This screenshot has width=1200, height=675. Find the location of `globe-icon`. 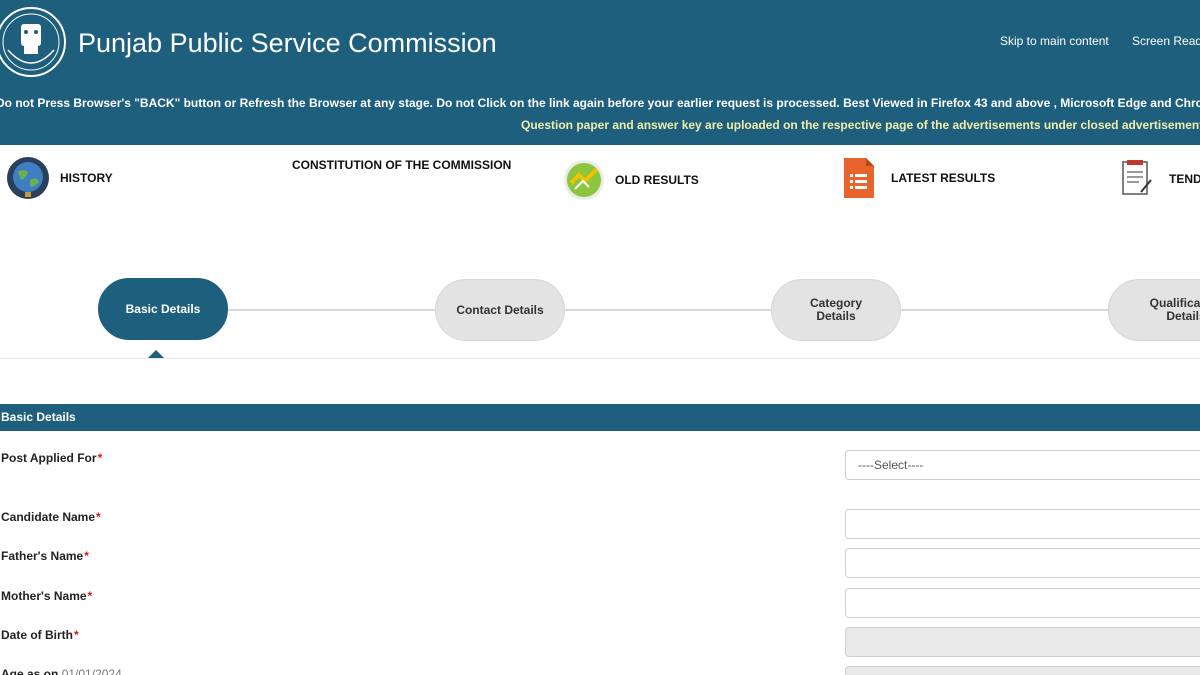

globe-icon is located at coordinates (28, 178).